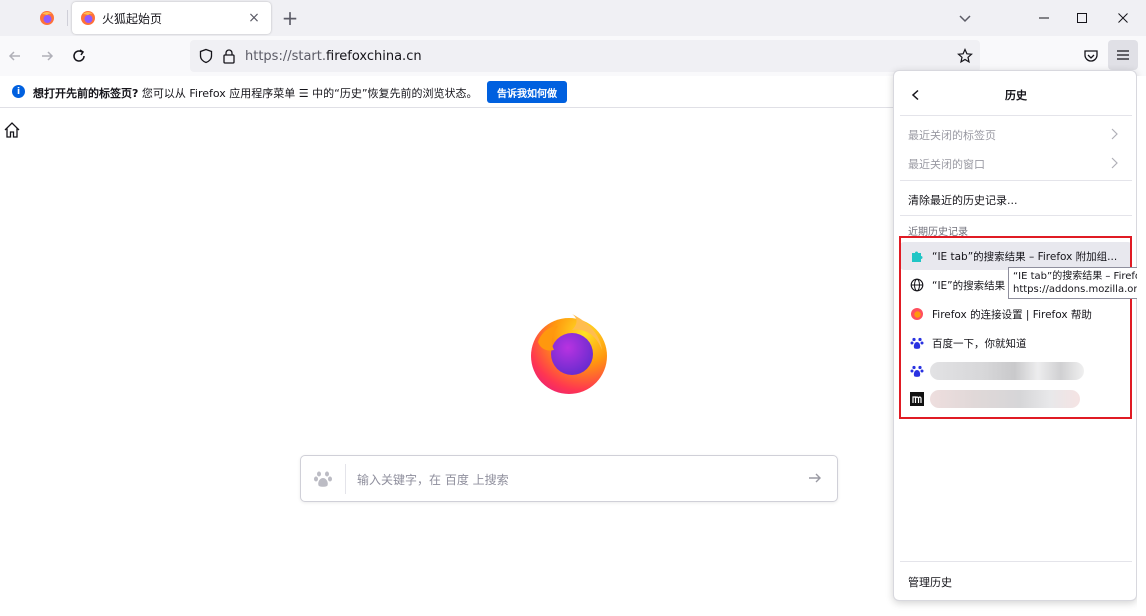 This screenshot has height=616, width=1146. Describe the element at coordinates (18, 91) in the screenshot. I see `info-icon: i` at that location.